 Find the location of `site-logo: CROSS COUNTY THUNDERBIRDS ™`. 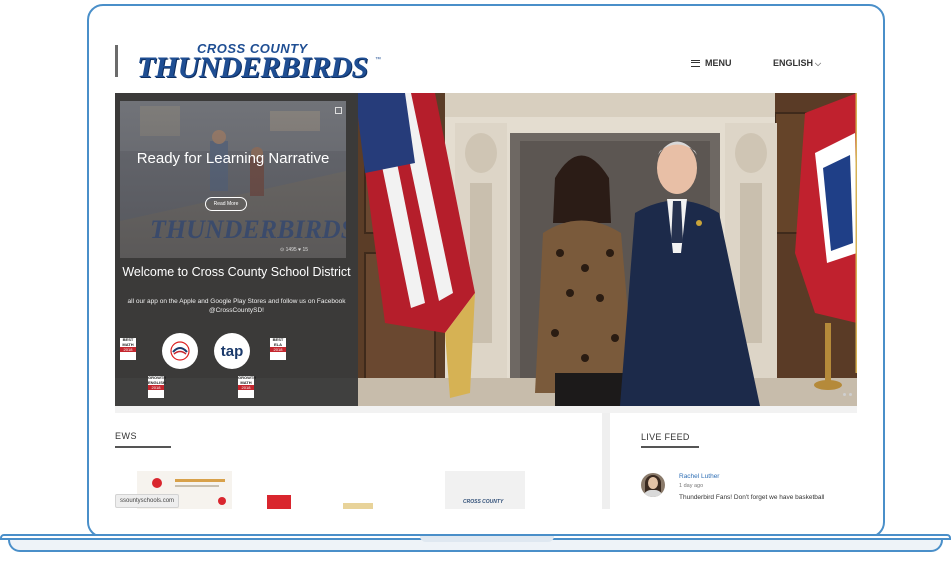

site-logo: CROSS COUNTY THUNDERBIRDS ™ is located at coordinates (259, 65).